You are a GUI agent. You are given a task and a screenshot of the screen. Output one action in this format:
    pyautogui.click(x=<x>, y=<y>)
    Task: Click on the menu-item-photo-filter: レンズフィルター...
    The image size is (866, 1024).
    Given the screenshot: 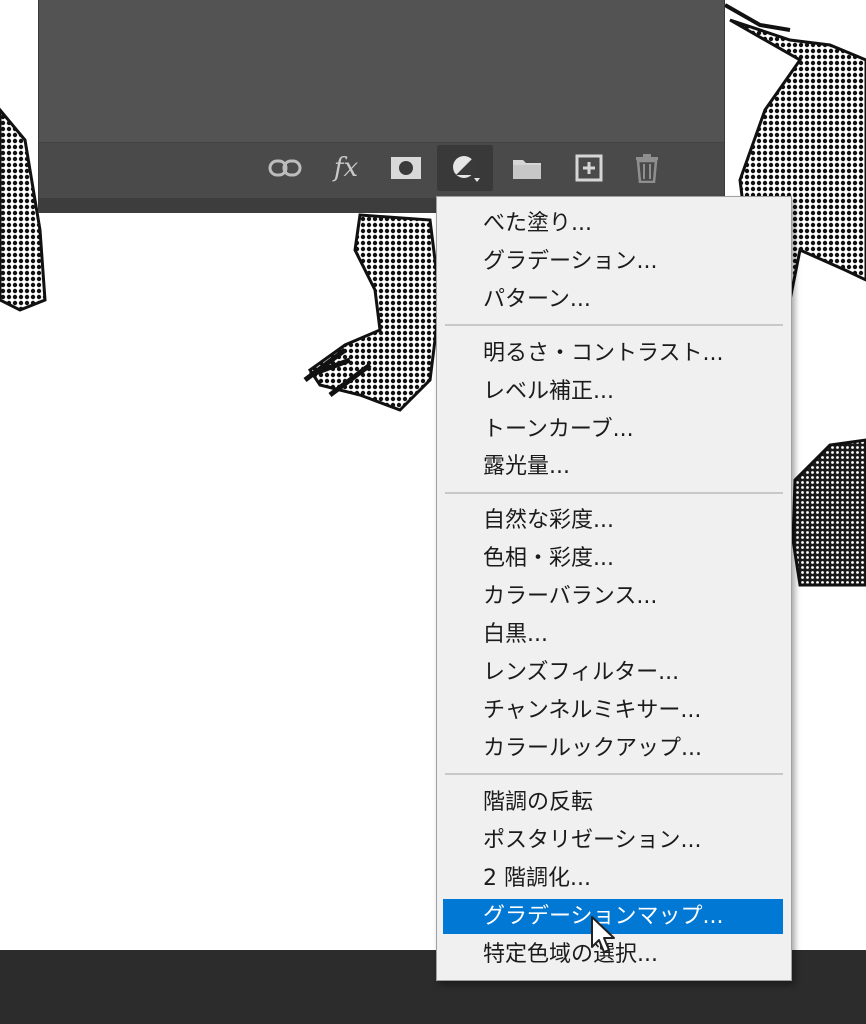 What is the action you would take?
    pyautogui.click(x=613, y=672)
    